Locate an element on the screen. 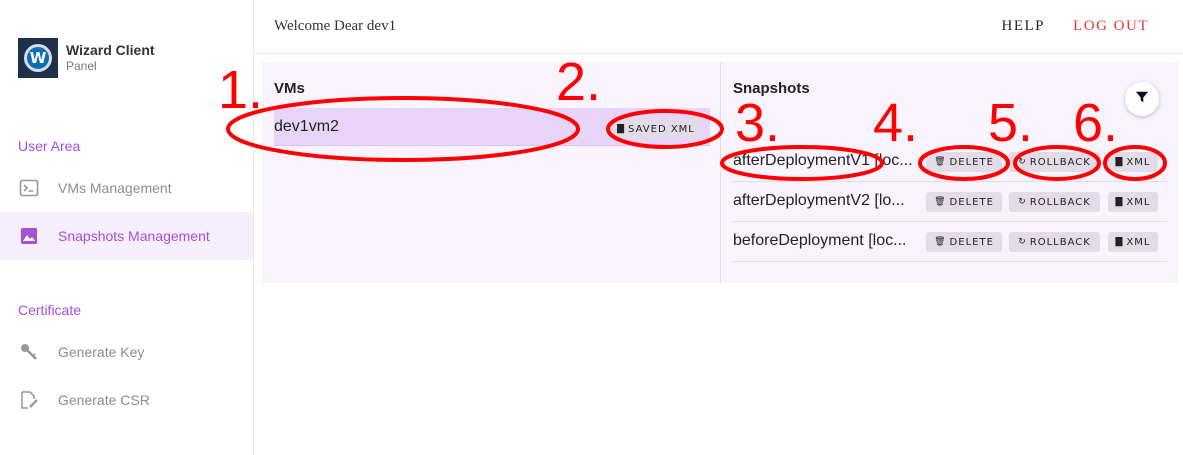  logo: W is located at coordinates (38, 58).